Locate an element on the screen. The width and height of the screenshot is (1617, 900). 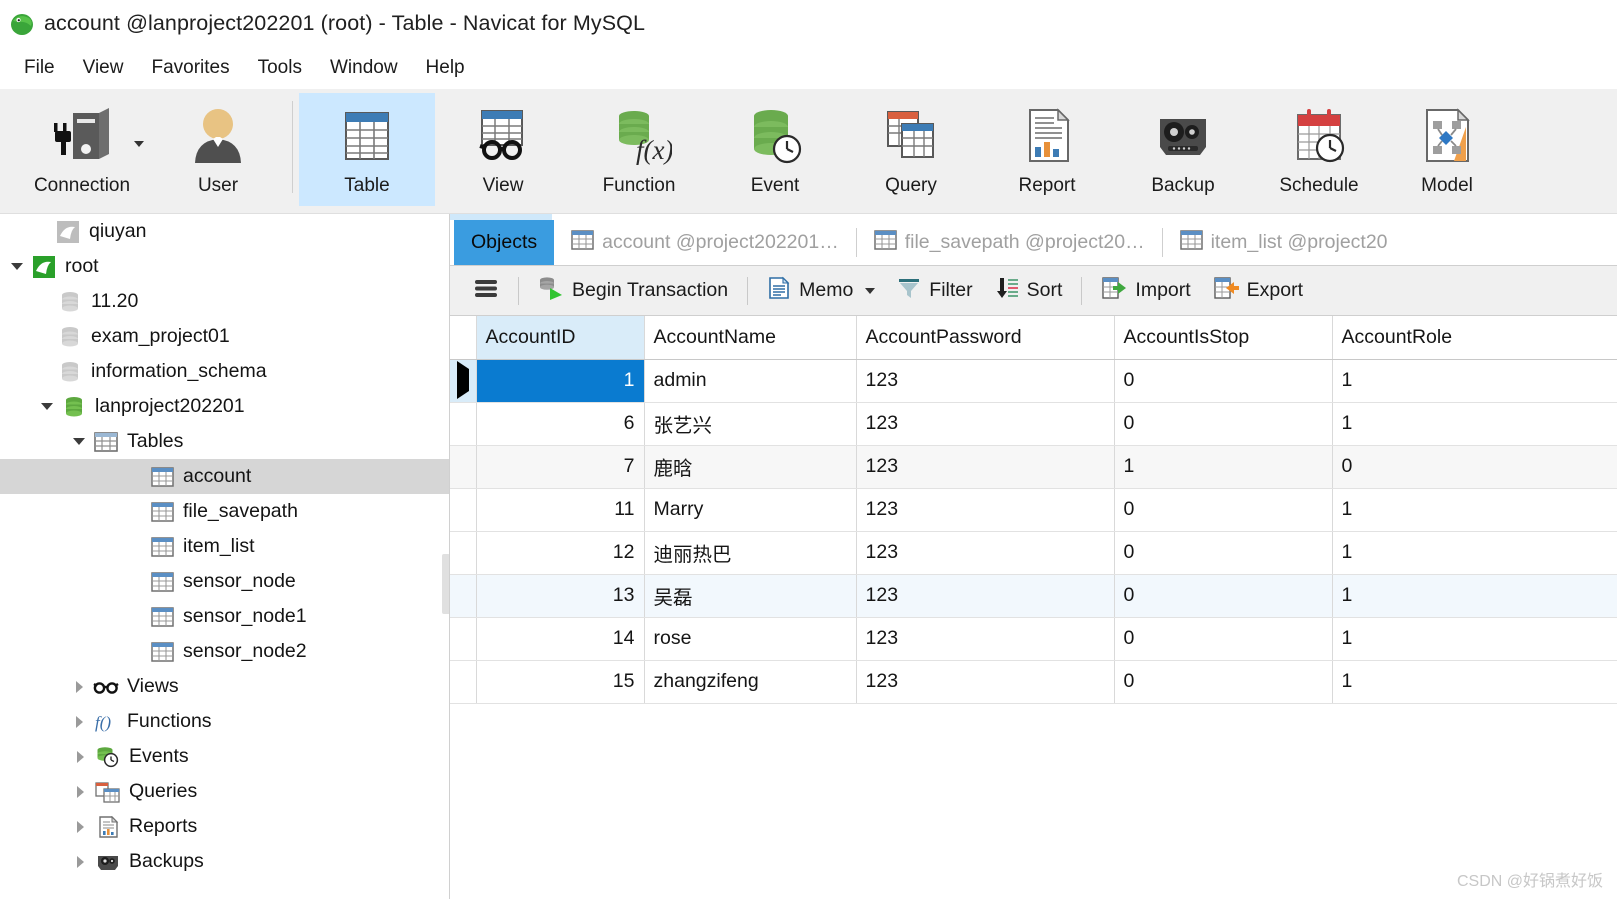
cell-accountid: 6 is located at coordinates (560, 424).